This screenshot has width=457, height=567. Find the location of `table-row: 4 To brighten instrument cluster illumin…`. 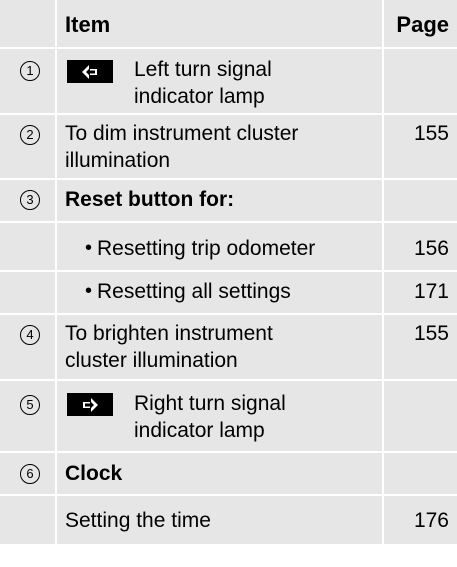

table-row: 4 To brighten instrument cluster illumin… is located at coordinates (228, 348).